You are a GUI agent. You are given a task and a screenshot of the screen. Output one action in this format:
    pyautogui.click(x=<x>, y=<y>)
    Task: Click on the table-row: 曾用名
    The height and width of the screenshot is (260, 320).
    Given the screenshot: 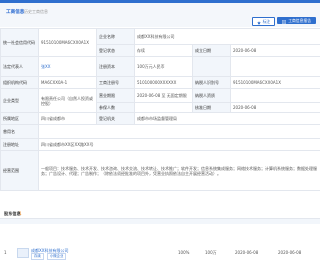 What is the action you would take?
    pyautogui.click(x=160, y=132)
    